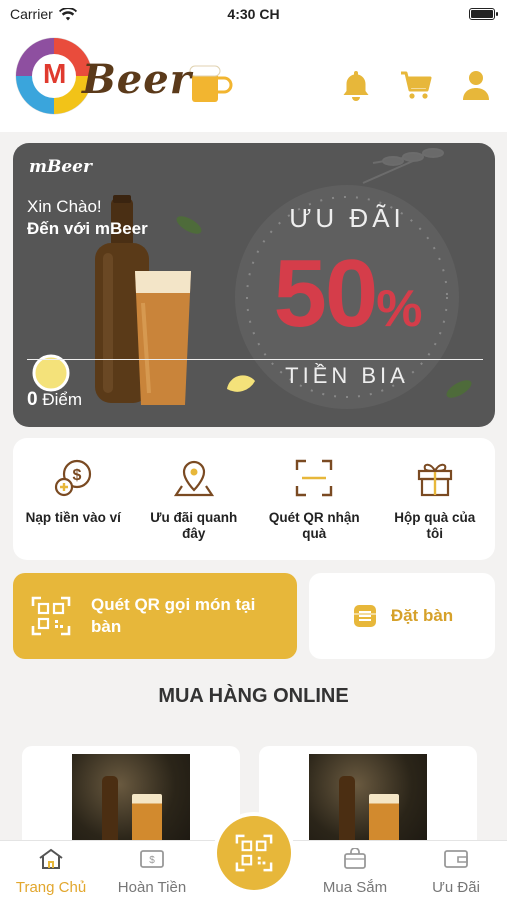 The height and width of the screenshot is (900, 507). Describe the element at coordinates (253, 696) in the screenshot. I see `section-title: MUA HÀNG ONLINE` at that location.